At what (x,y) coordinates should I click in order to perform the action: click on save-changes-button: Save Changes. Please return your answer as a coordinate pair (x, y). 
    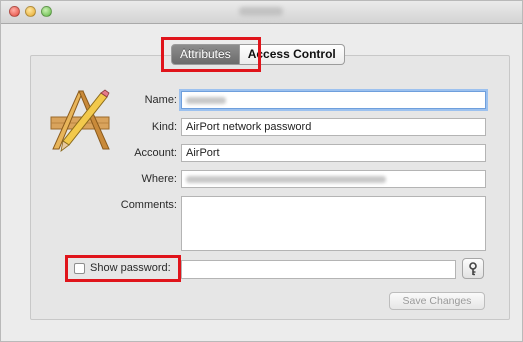
    Looking at the image, I should click on (437, 301).